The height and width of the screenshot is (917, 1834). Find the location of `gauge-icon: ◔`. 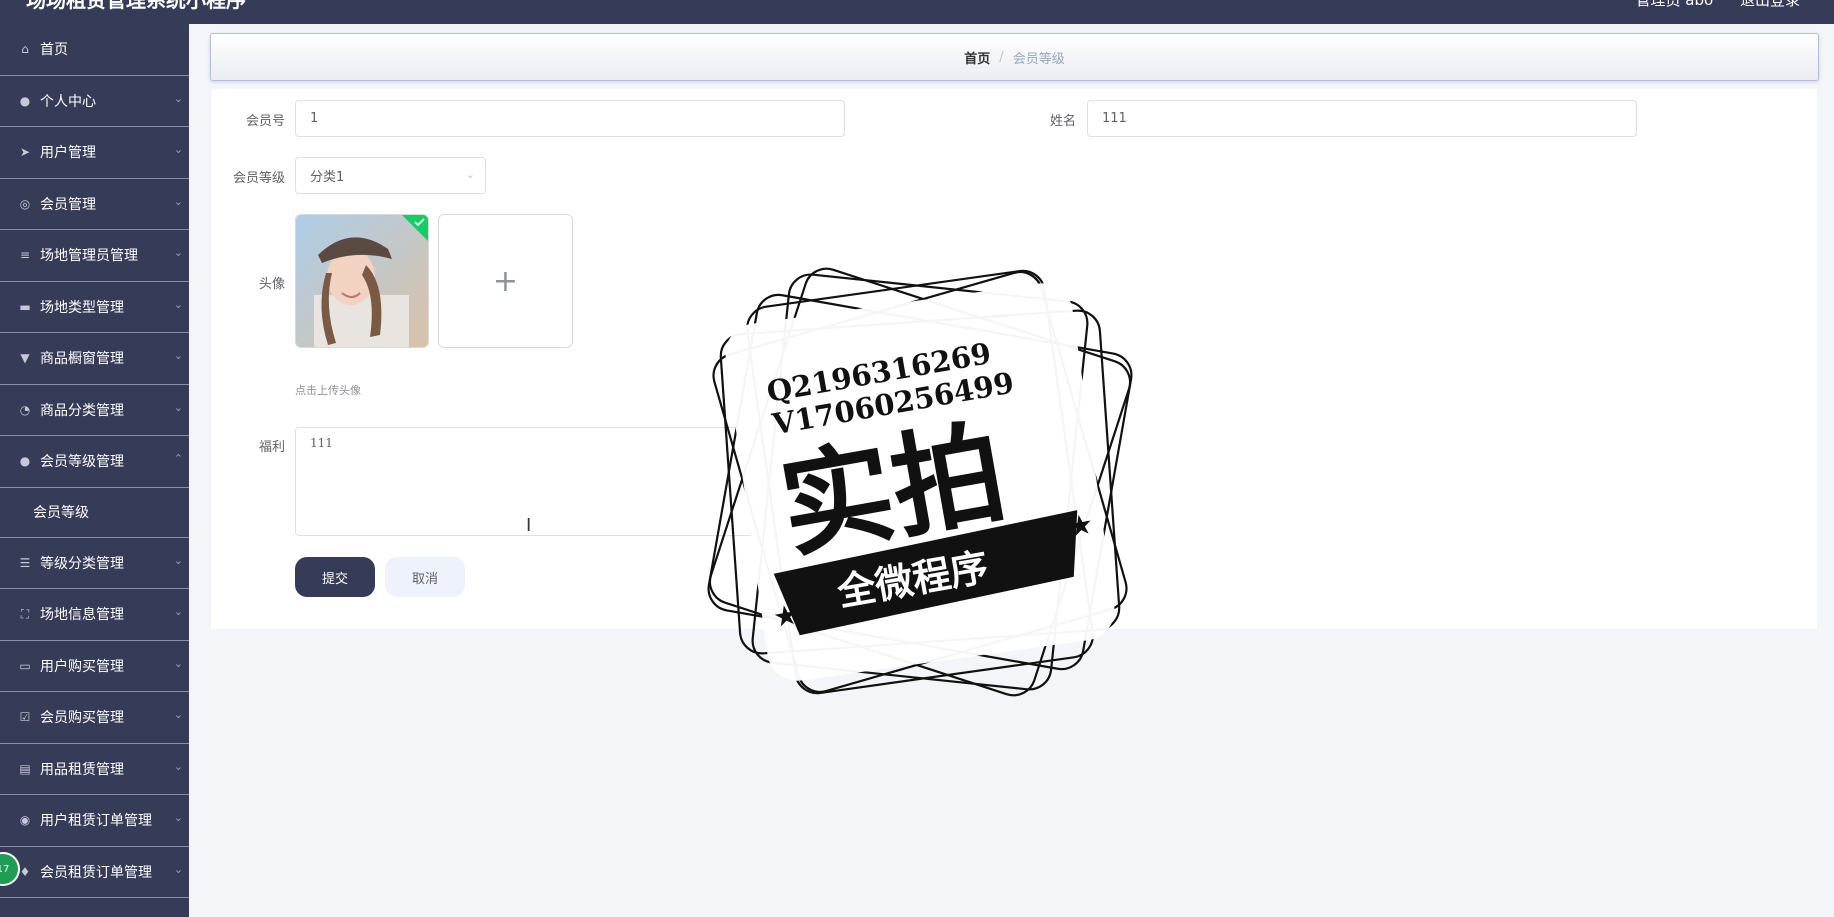

gauge-icon: ◔ is located at coordinates (25, 409).